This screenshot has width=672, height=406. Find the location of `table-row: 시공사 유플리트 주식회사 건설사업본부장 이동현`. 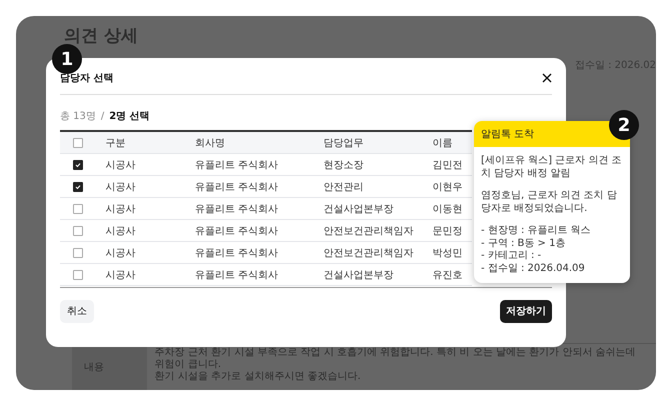

table-row: 시공사 유플리트 주식회사 건설사업본부장 이동현 is located at coordinates (266, 209).